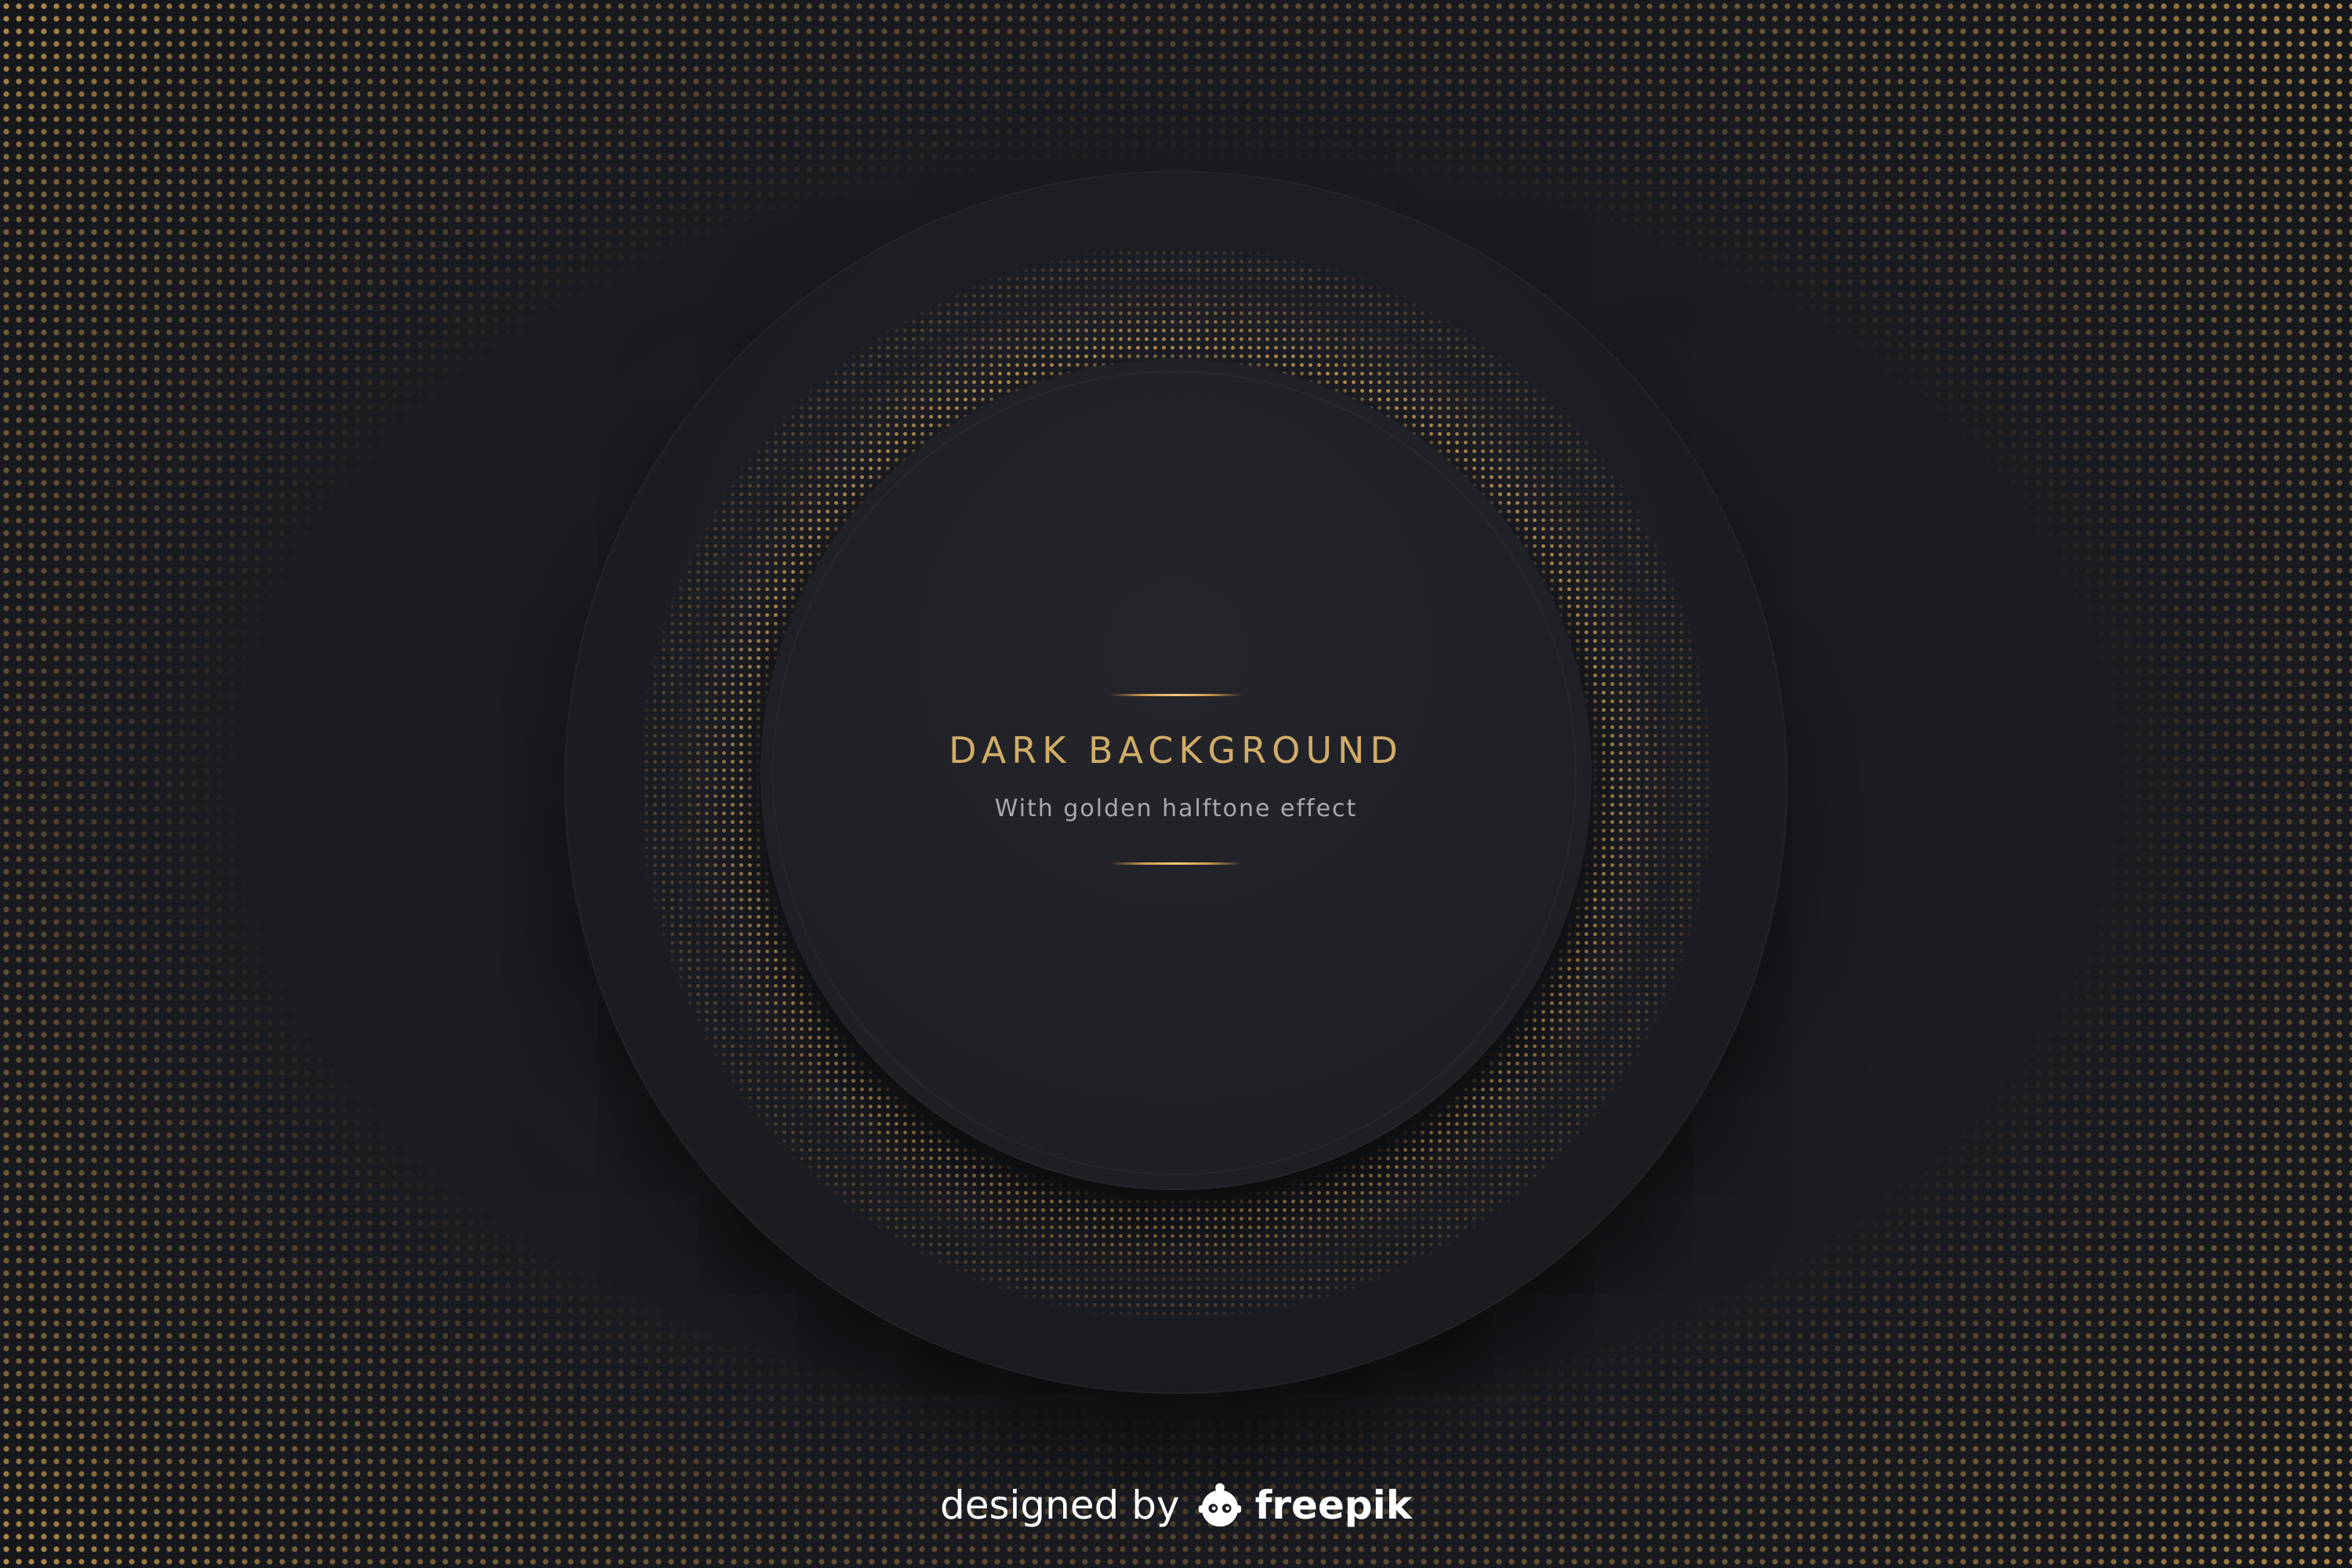 This screenshot has height=1568, width=2352. Describe the element at coordinates (1176, 695) in the screenshot. I see `top-gold-divider` at that location.